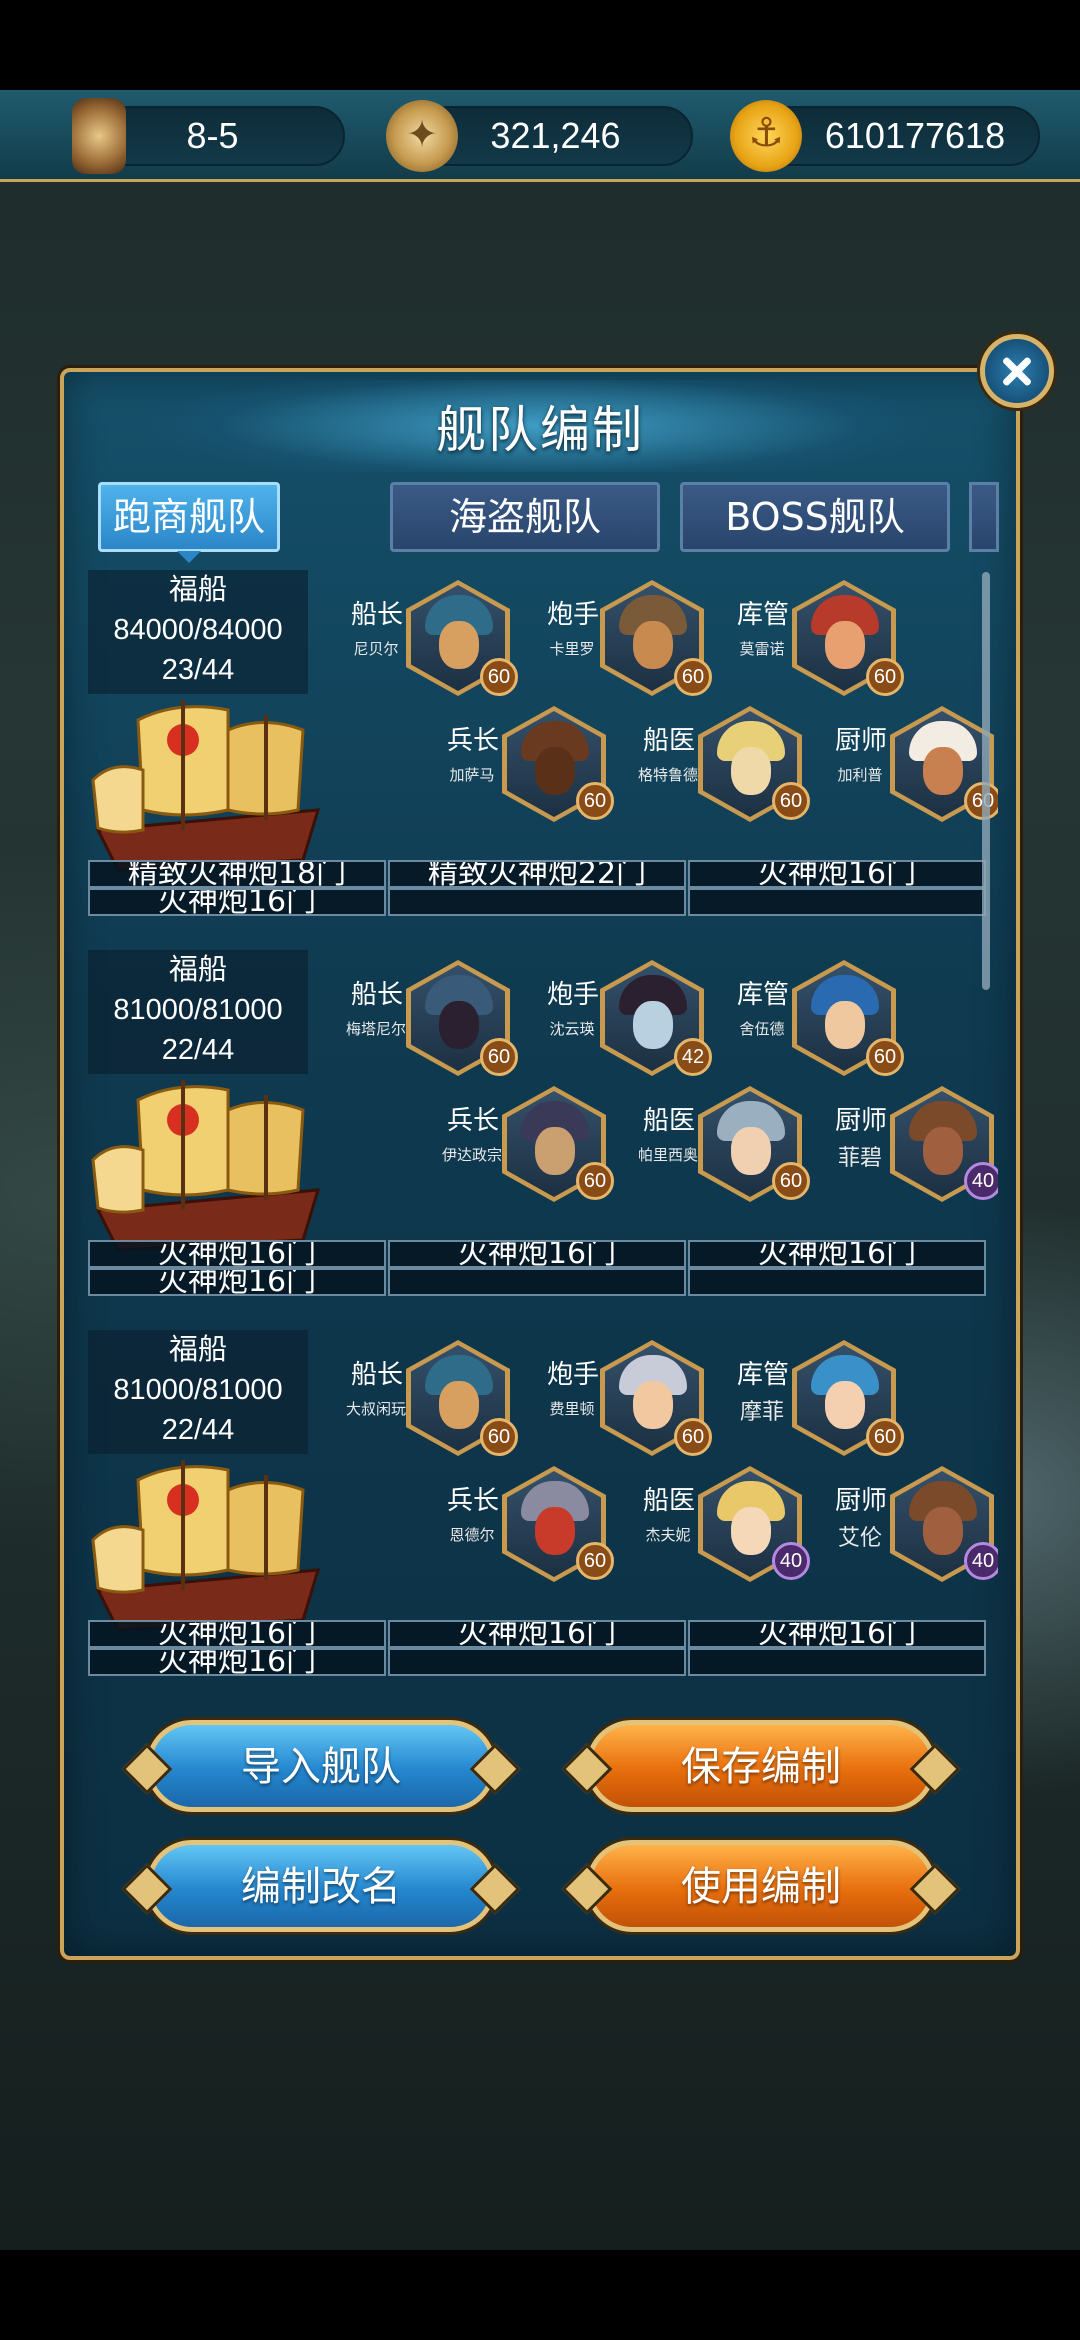 This screenshot has width=1080, height=2340. What do you see at coordinates (375, 1029) in the screenshot?
I see `crew-name: 梅塔尼尔` at bounding box center [375, 1029].